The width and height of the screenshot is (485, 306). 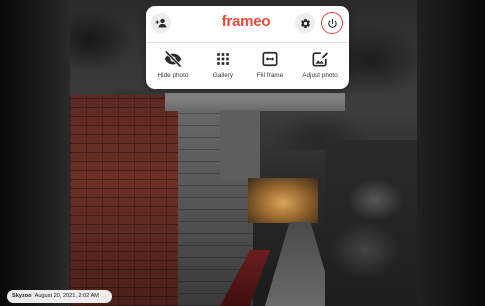 I want to click on gallery-button: Gallery, so click(x=223, y=64).